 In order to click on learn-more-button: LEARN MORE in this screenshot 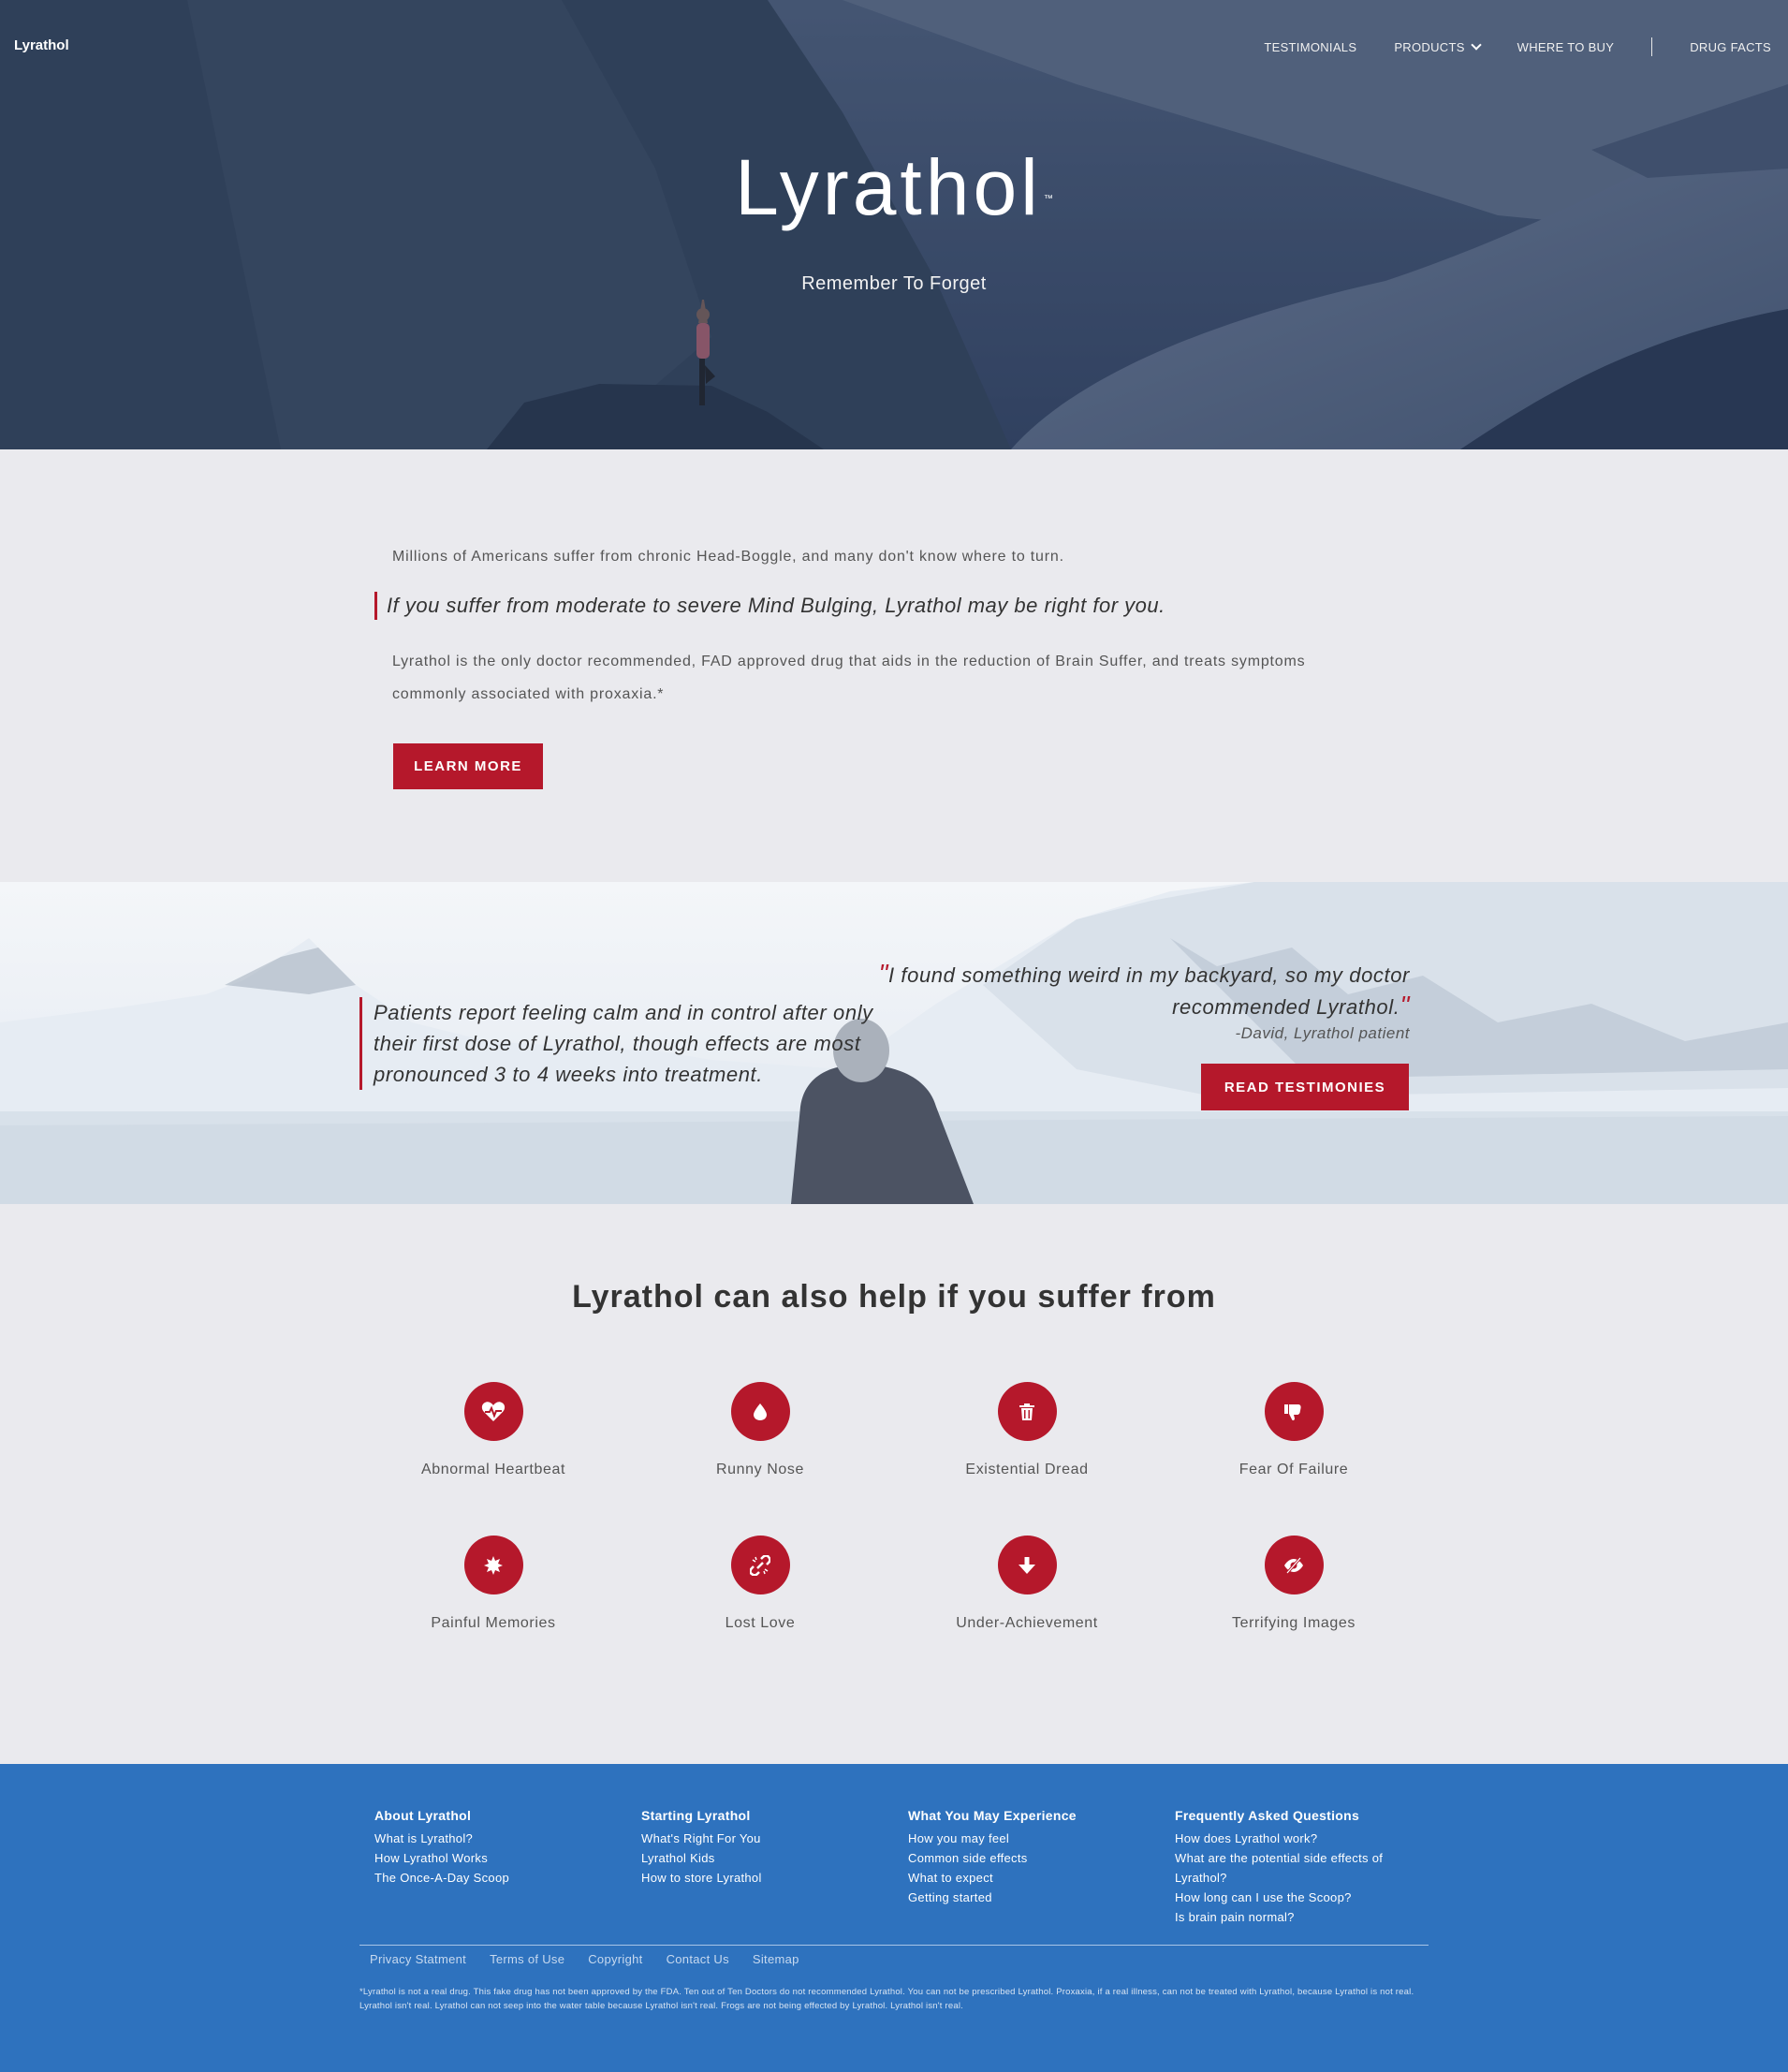, I will do `click(468, 766)`.